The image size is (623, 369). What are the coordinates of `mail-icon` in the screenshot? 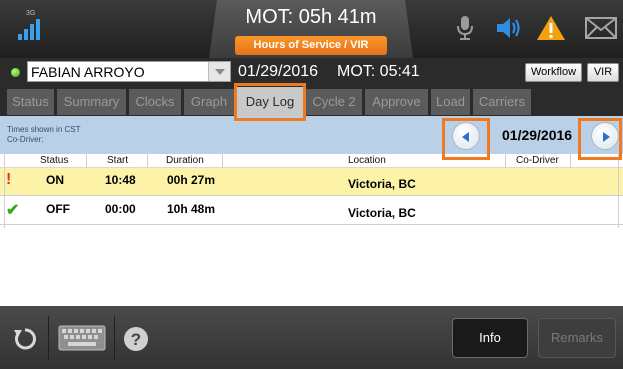 It's located at (601, 28).